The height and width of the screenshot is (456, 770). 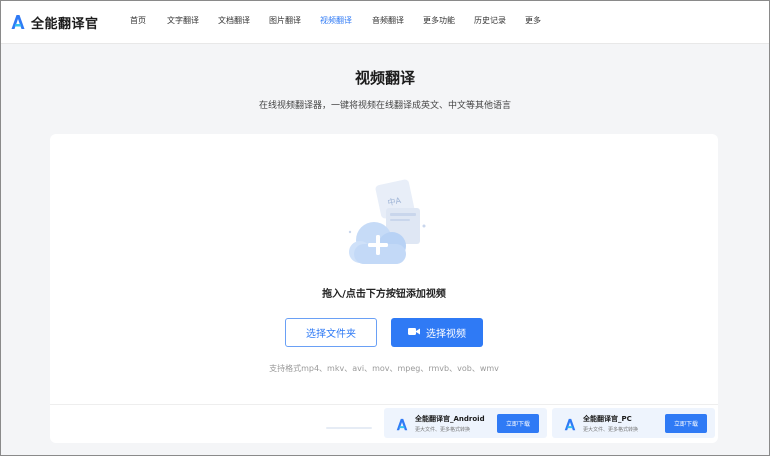 What do you see at coordinates (65, 24) in the screenshot?
I see `app-name: 全能翻译官` at bounding box center [65, 24].